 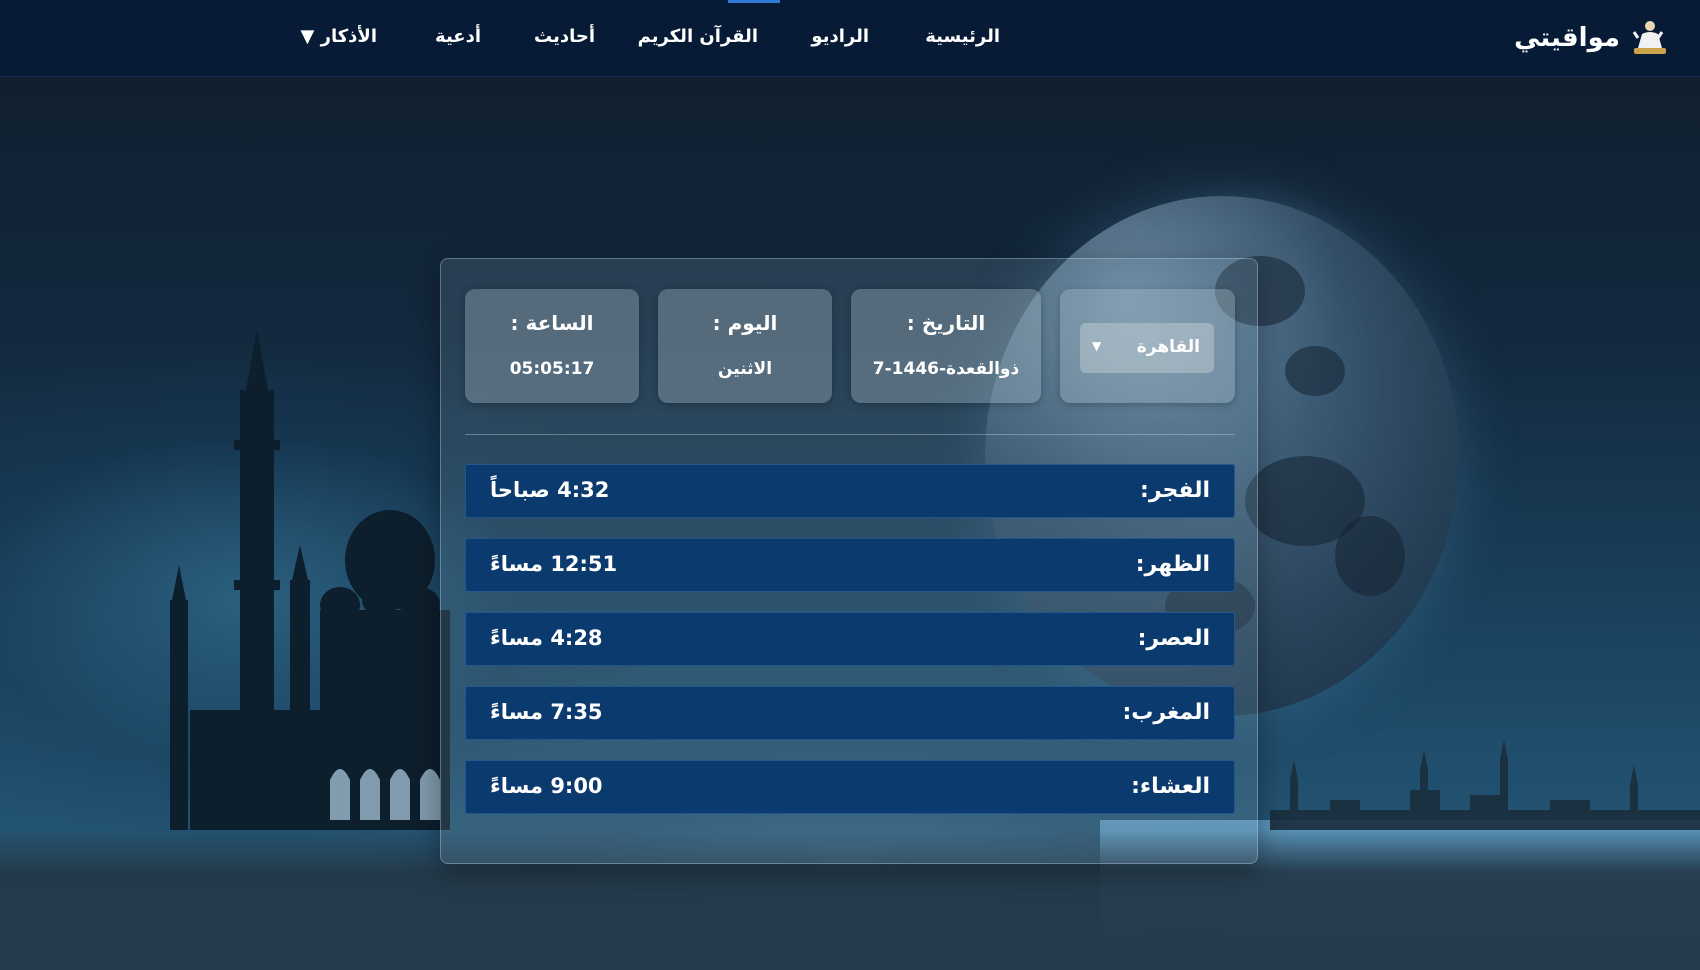 What do you see at coordinates (745, 346) in the screenshot?
I see `day-box: اليوم : الاثنين` at bounding box center [745, 346].